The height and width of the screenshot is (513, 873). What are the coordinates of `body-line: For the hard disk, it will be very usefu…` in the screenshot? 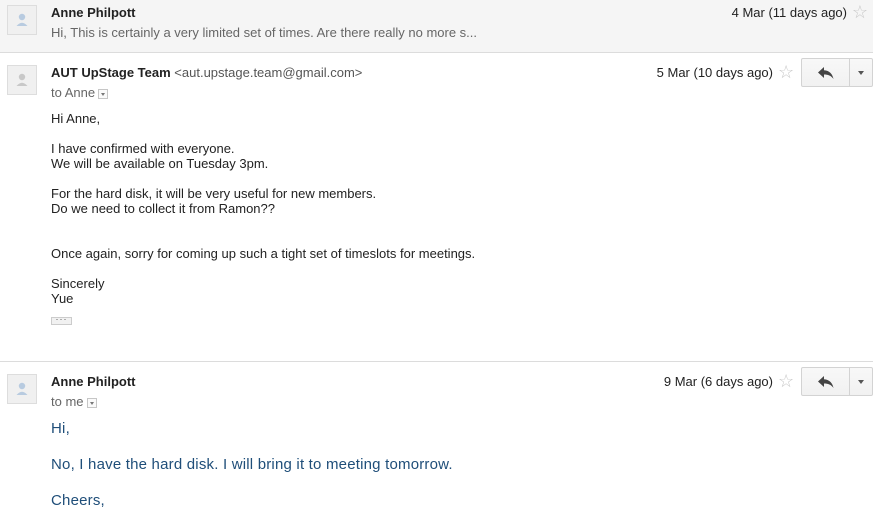 It's located at (214, 193).